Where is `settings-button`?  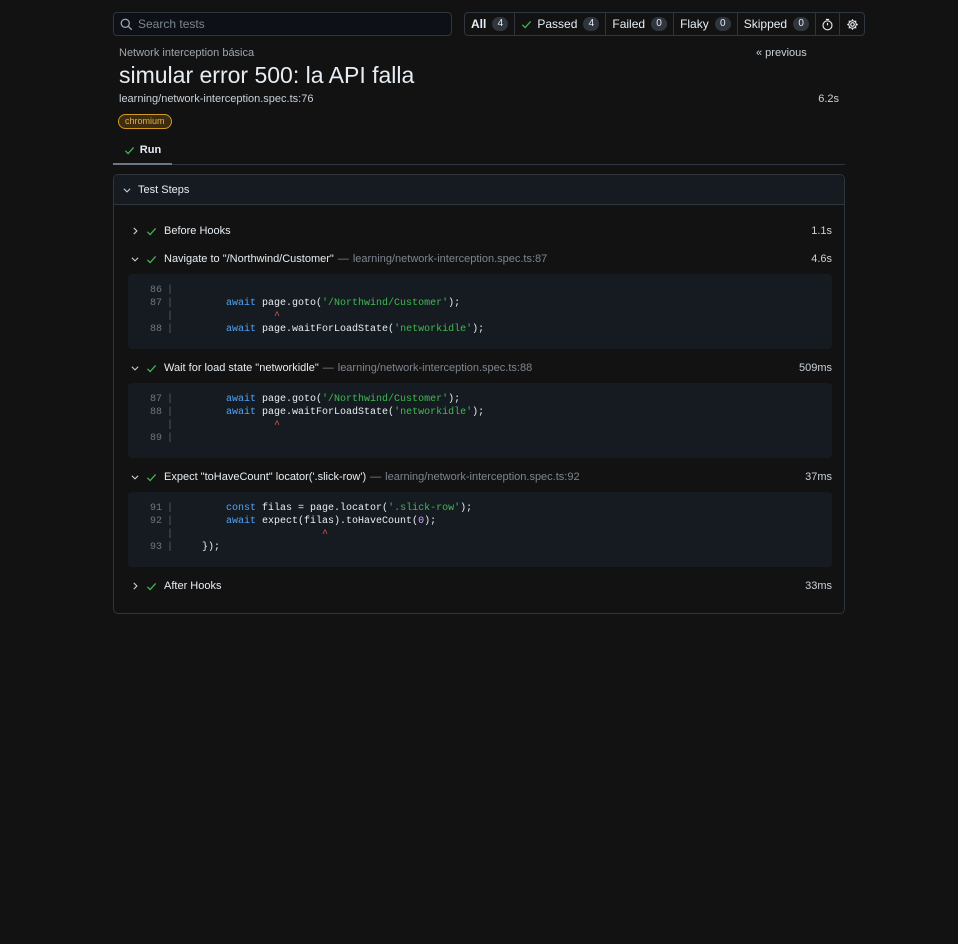
settings-button is located at coordinates (852, 24).